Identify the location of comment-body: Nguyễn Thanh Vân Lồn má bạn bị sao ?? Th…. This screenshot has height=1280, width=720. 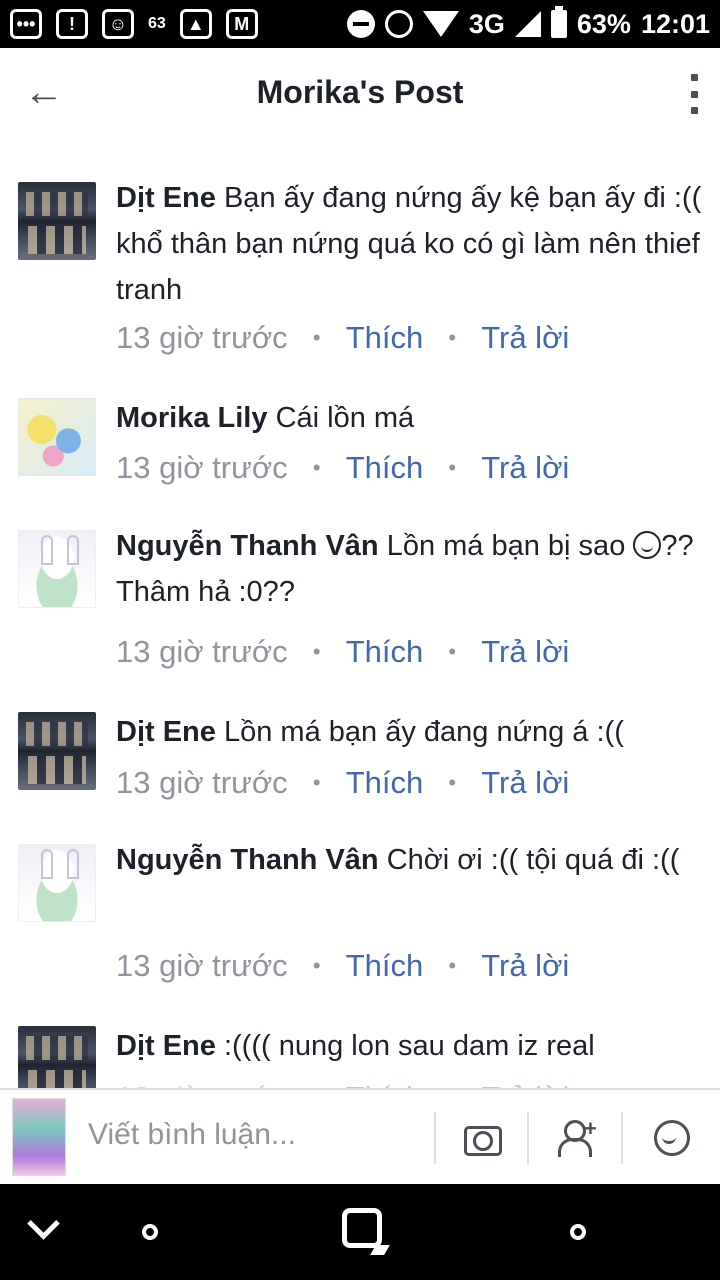
(411, 569).